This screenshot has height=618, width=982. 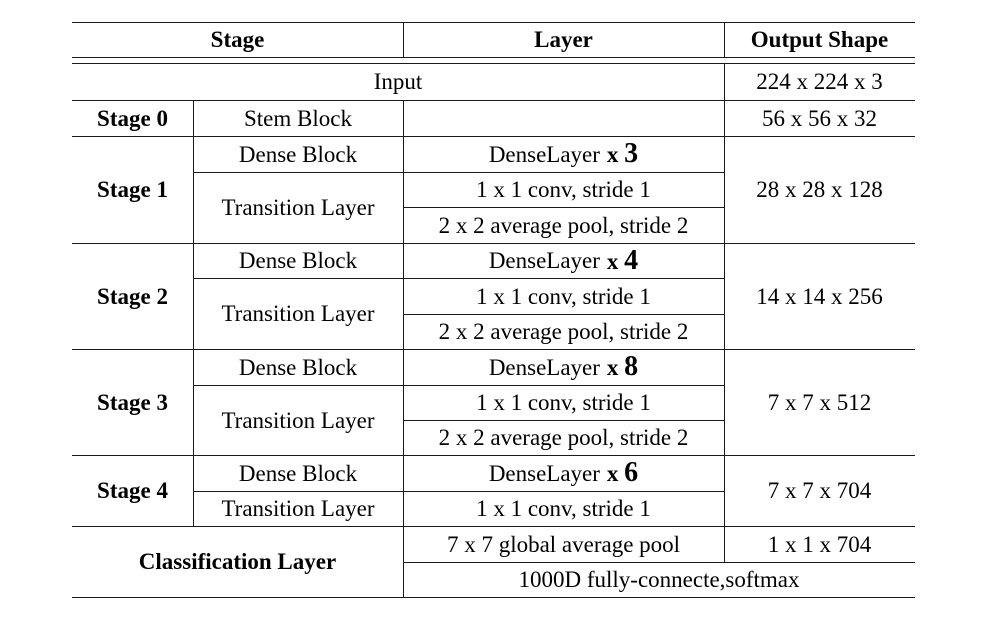 What do you see at coordinates (819, 490) in the screenshot?
I see `stage4-output: 7 x 7 x 704` at bounding box center [819, 490].